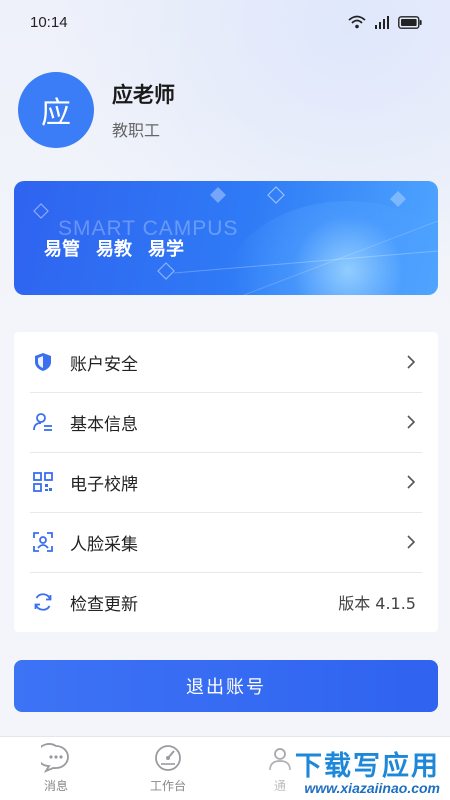 This screenshot has width=450, height=800. What do you see at coordinates (167, 786) in the screenshot?
I see `tab-label: 工作台` at bounding box center [167, 786].